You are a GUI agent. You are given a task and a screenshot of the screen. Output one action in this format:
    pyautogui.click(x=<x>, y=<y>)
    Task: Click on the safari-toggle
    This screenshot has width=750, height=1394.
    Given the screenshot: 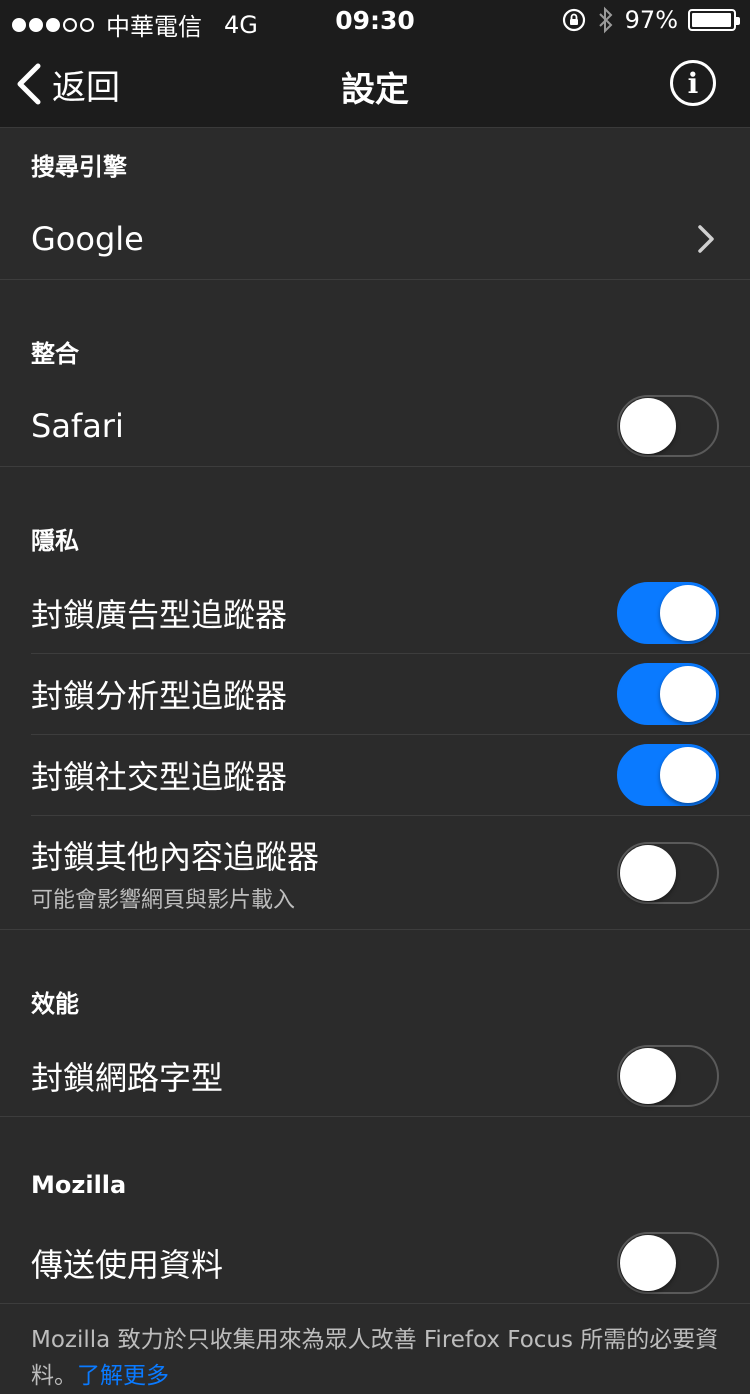 What is the action you would take?
    pyautogui.click(x=668, y=426)
    